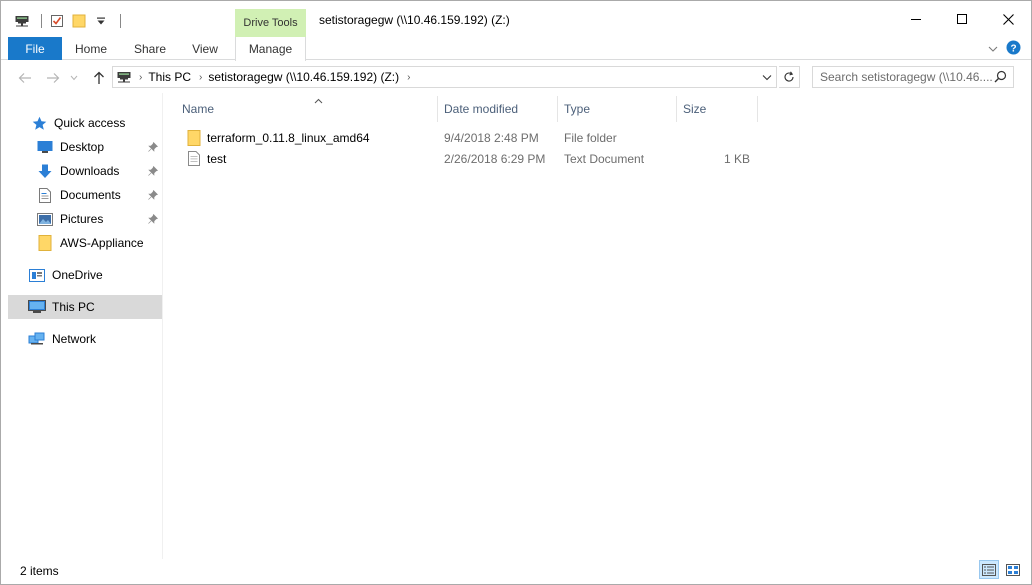  I want to click on sidebar-item-desktop: Desktop, so click(85, 147).